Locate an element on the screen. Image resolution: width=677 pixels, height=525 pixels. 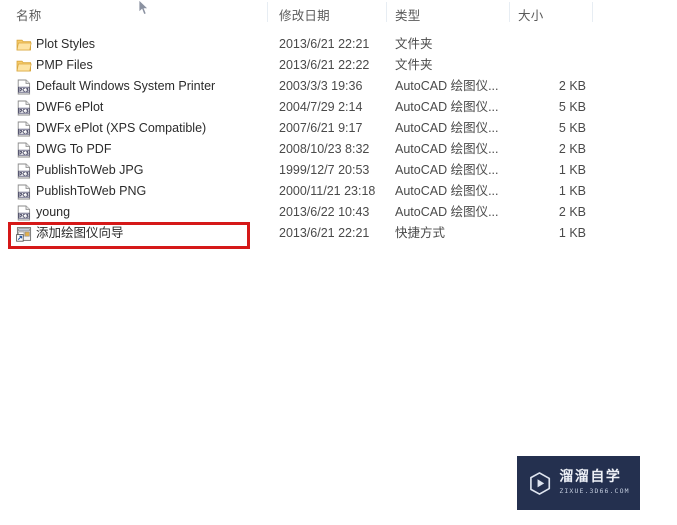
table-row: 添加绘图仪向导 2013/6/21 22:21 快捷方式 1 KB is located at coordinates (338, 233).